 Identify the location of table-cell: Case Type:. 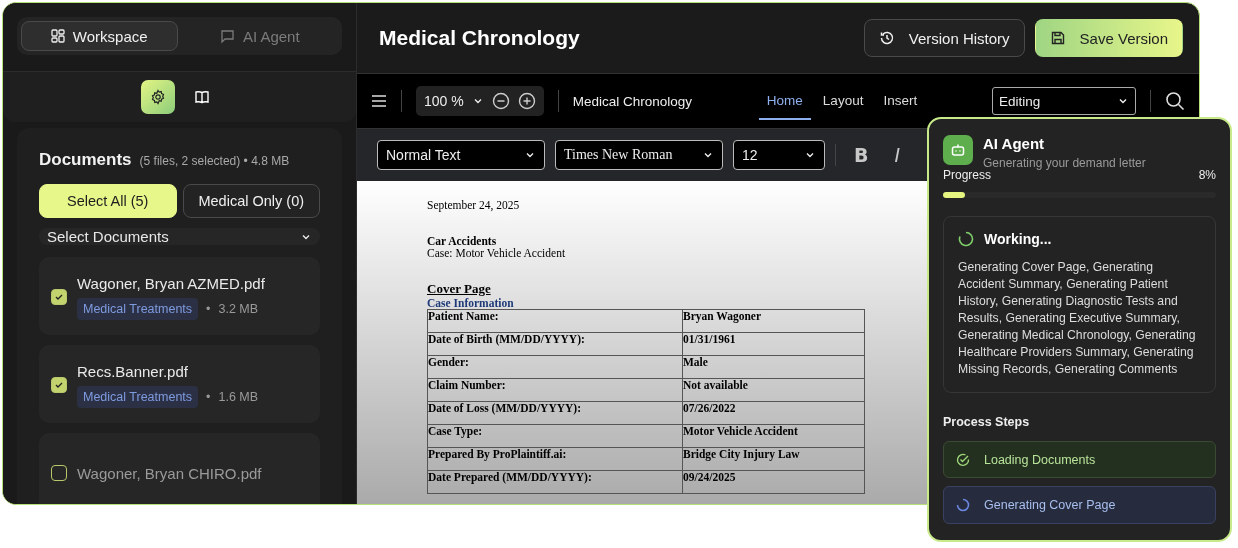
(555, 436).